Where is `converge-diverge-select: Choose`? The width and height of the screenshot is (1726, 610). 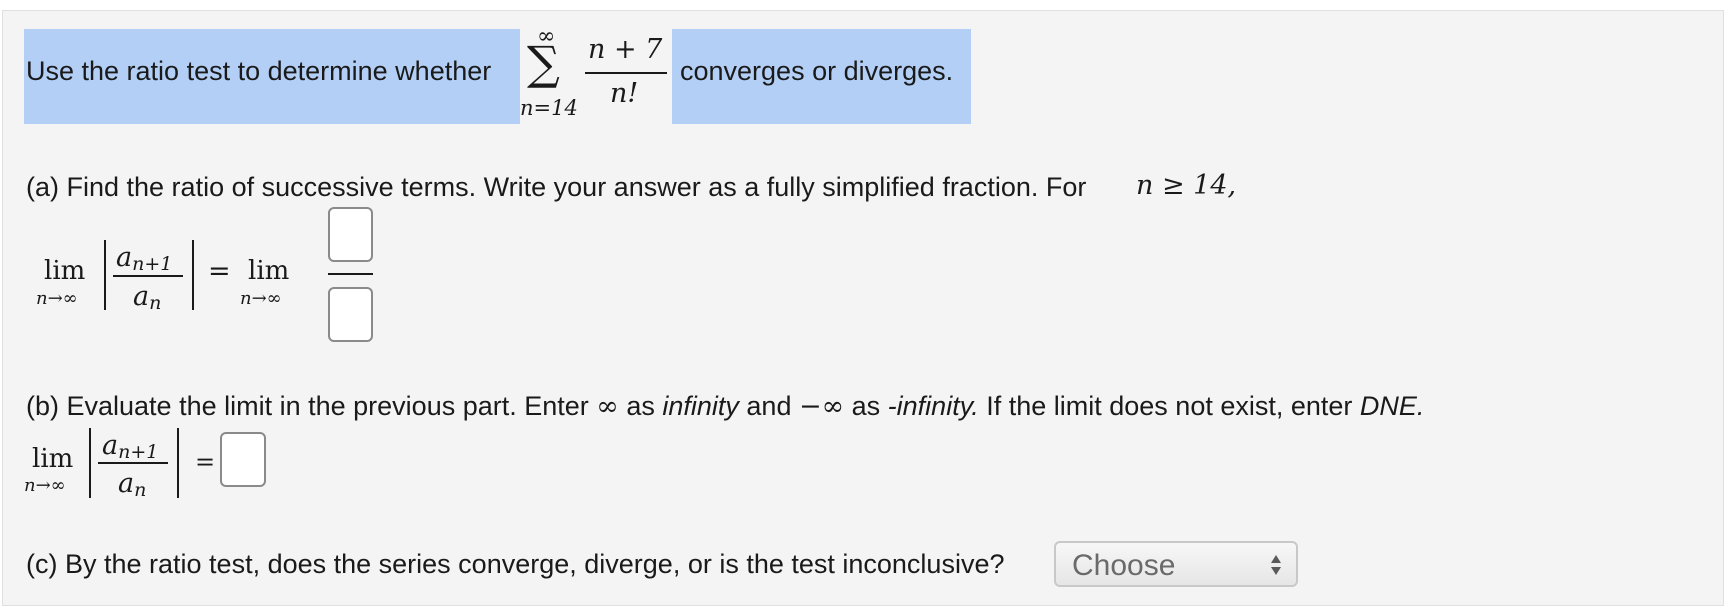 converge-diverge-select: Choose is located at coordinates (1176, 564).